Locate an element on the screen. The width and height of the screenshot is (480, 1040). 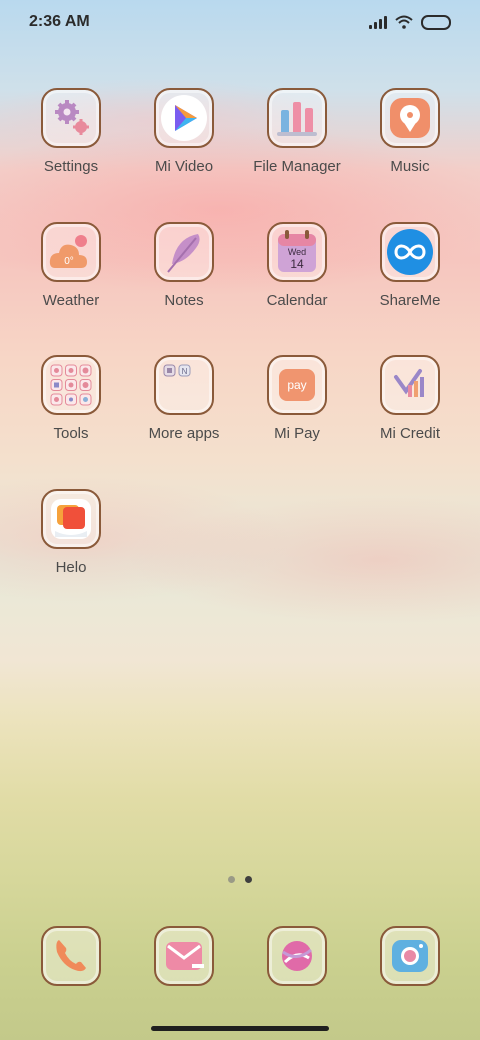
chat-bubbles-icon is located at coordinates (71, 519).